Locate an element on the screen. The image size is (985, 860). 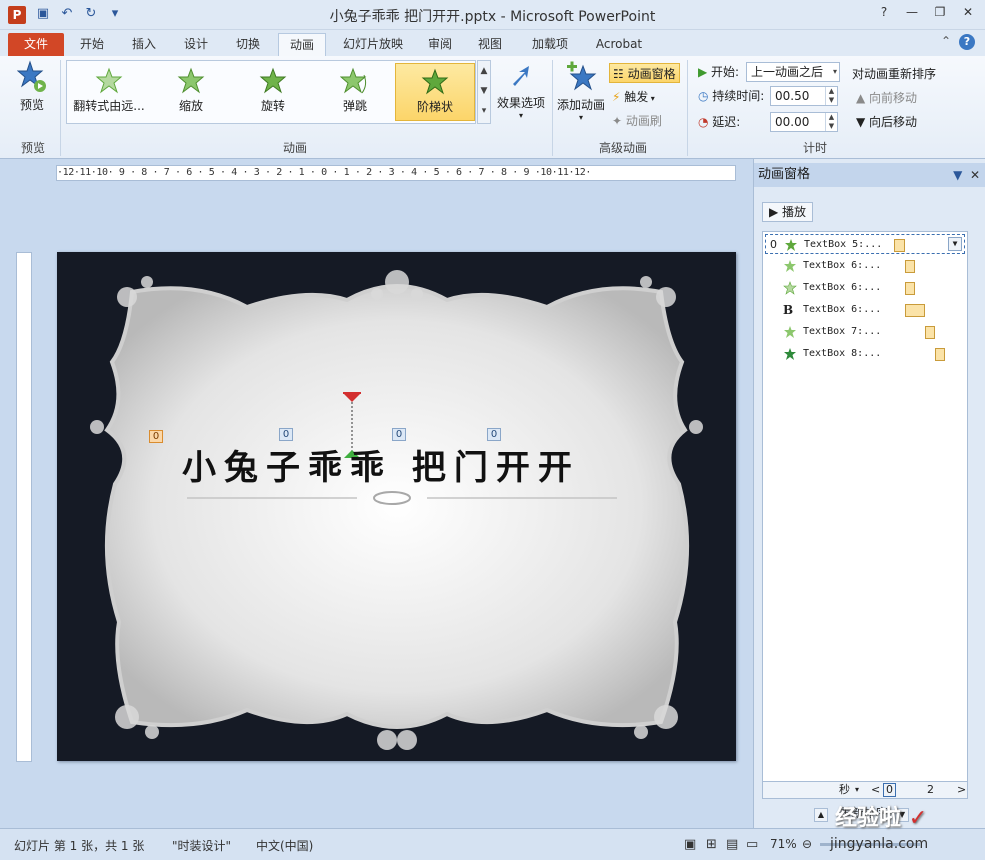
animation-pane-title: 动画窗格 is located at coordinates (784, 174).